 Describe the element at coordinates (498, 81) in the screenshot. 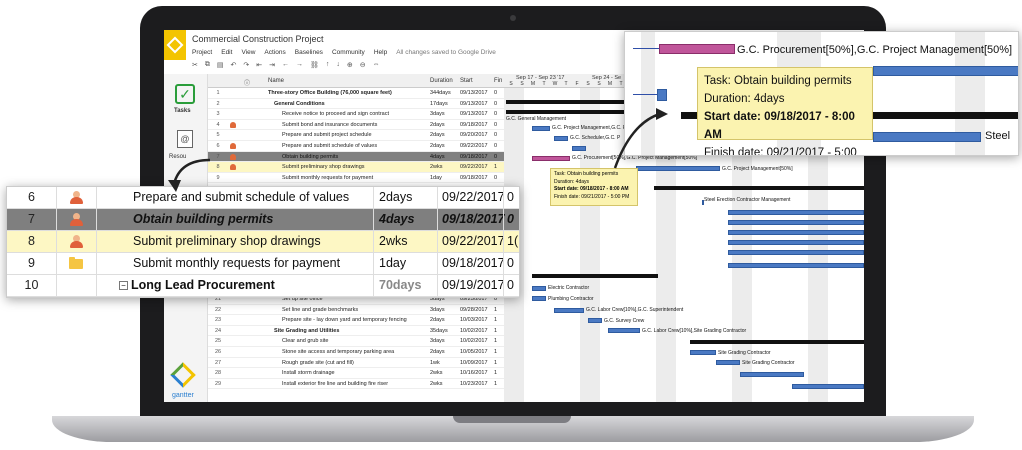

I see `col-finish: Fin` at that location.